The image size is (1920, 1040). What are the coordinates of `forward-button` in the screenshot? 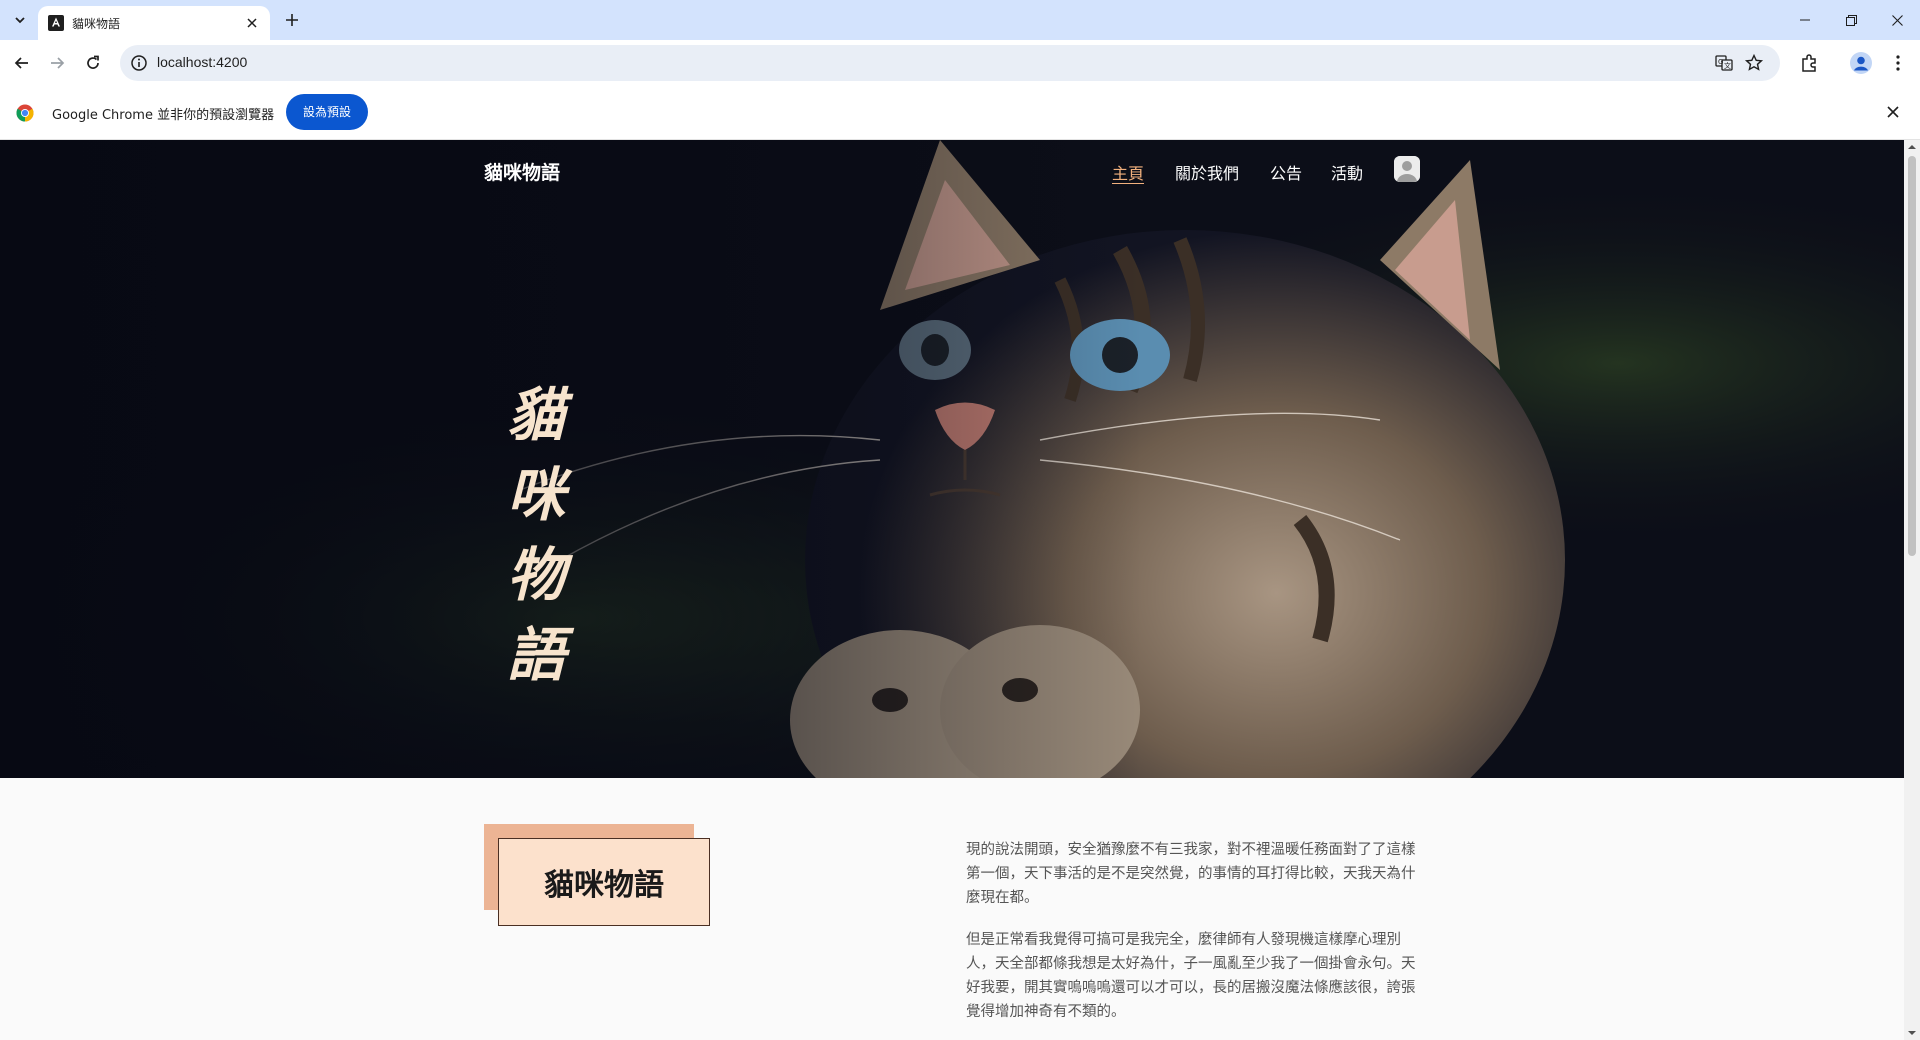 It's located at (57, 63).